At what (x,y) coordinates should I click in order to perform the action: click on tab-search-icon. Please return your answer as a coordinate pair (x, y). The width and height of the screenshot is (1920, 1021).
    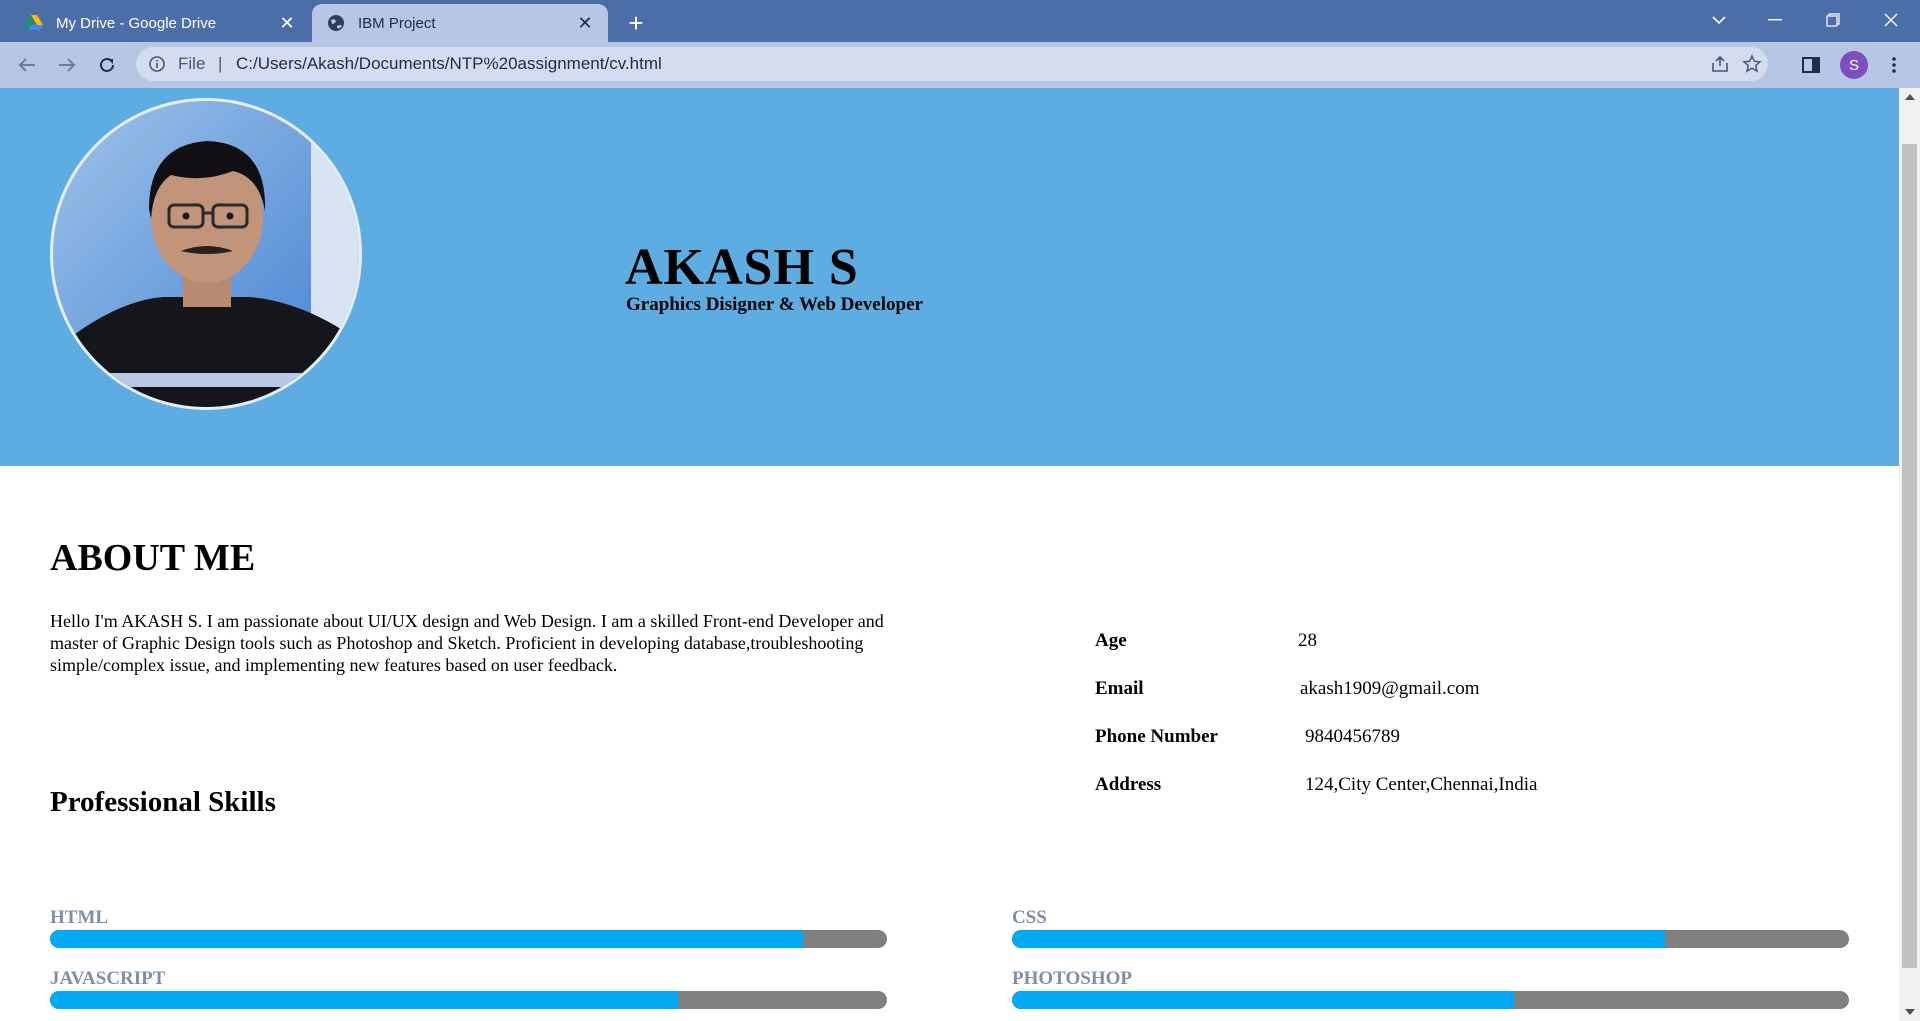
    Looking at the image, I should click on (1719, 20).